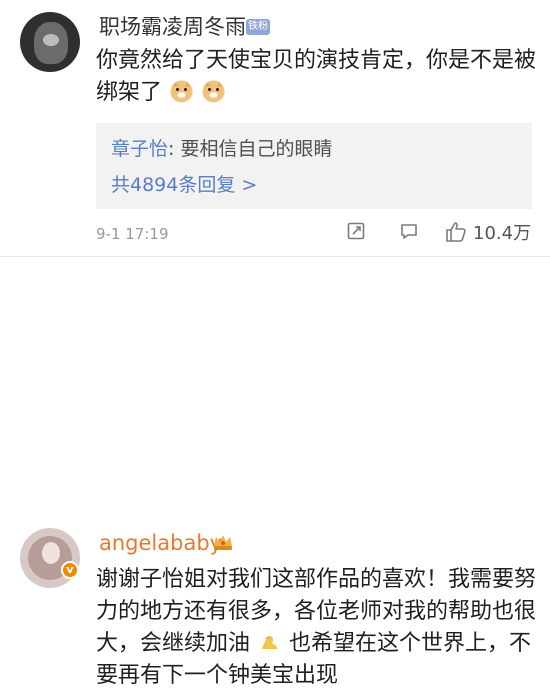 The width and height of the screenshot is (550, 692). What do you see at coordinates (184, 185) in the screenshot?
I see `more-replies-link: 共4894条回复 >` at bounding box center [184, 185].